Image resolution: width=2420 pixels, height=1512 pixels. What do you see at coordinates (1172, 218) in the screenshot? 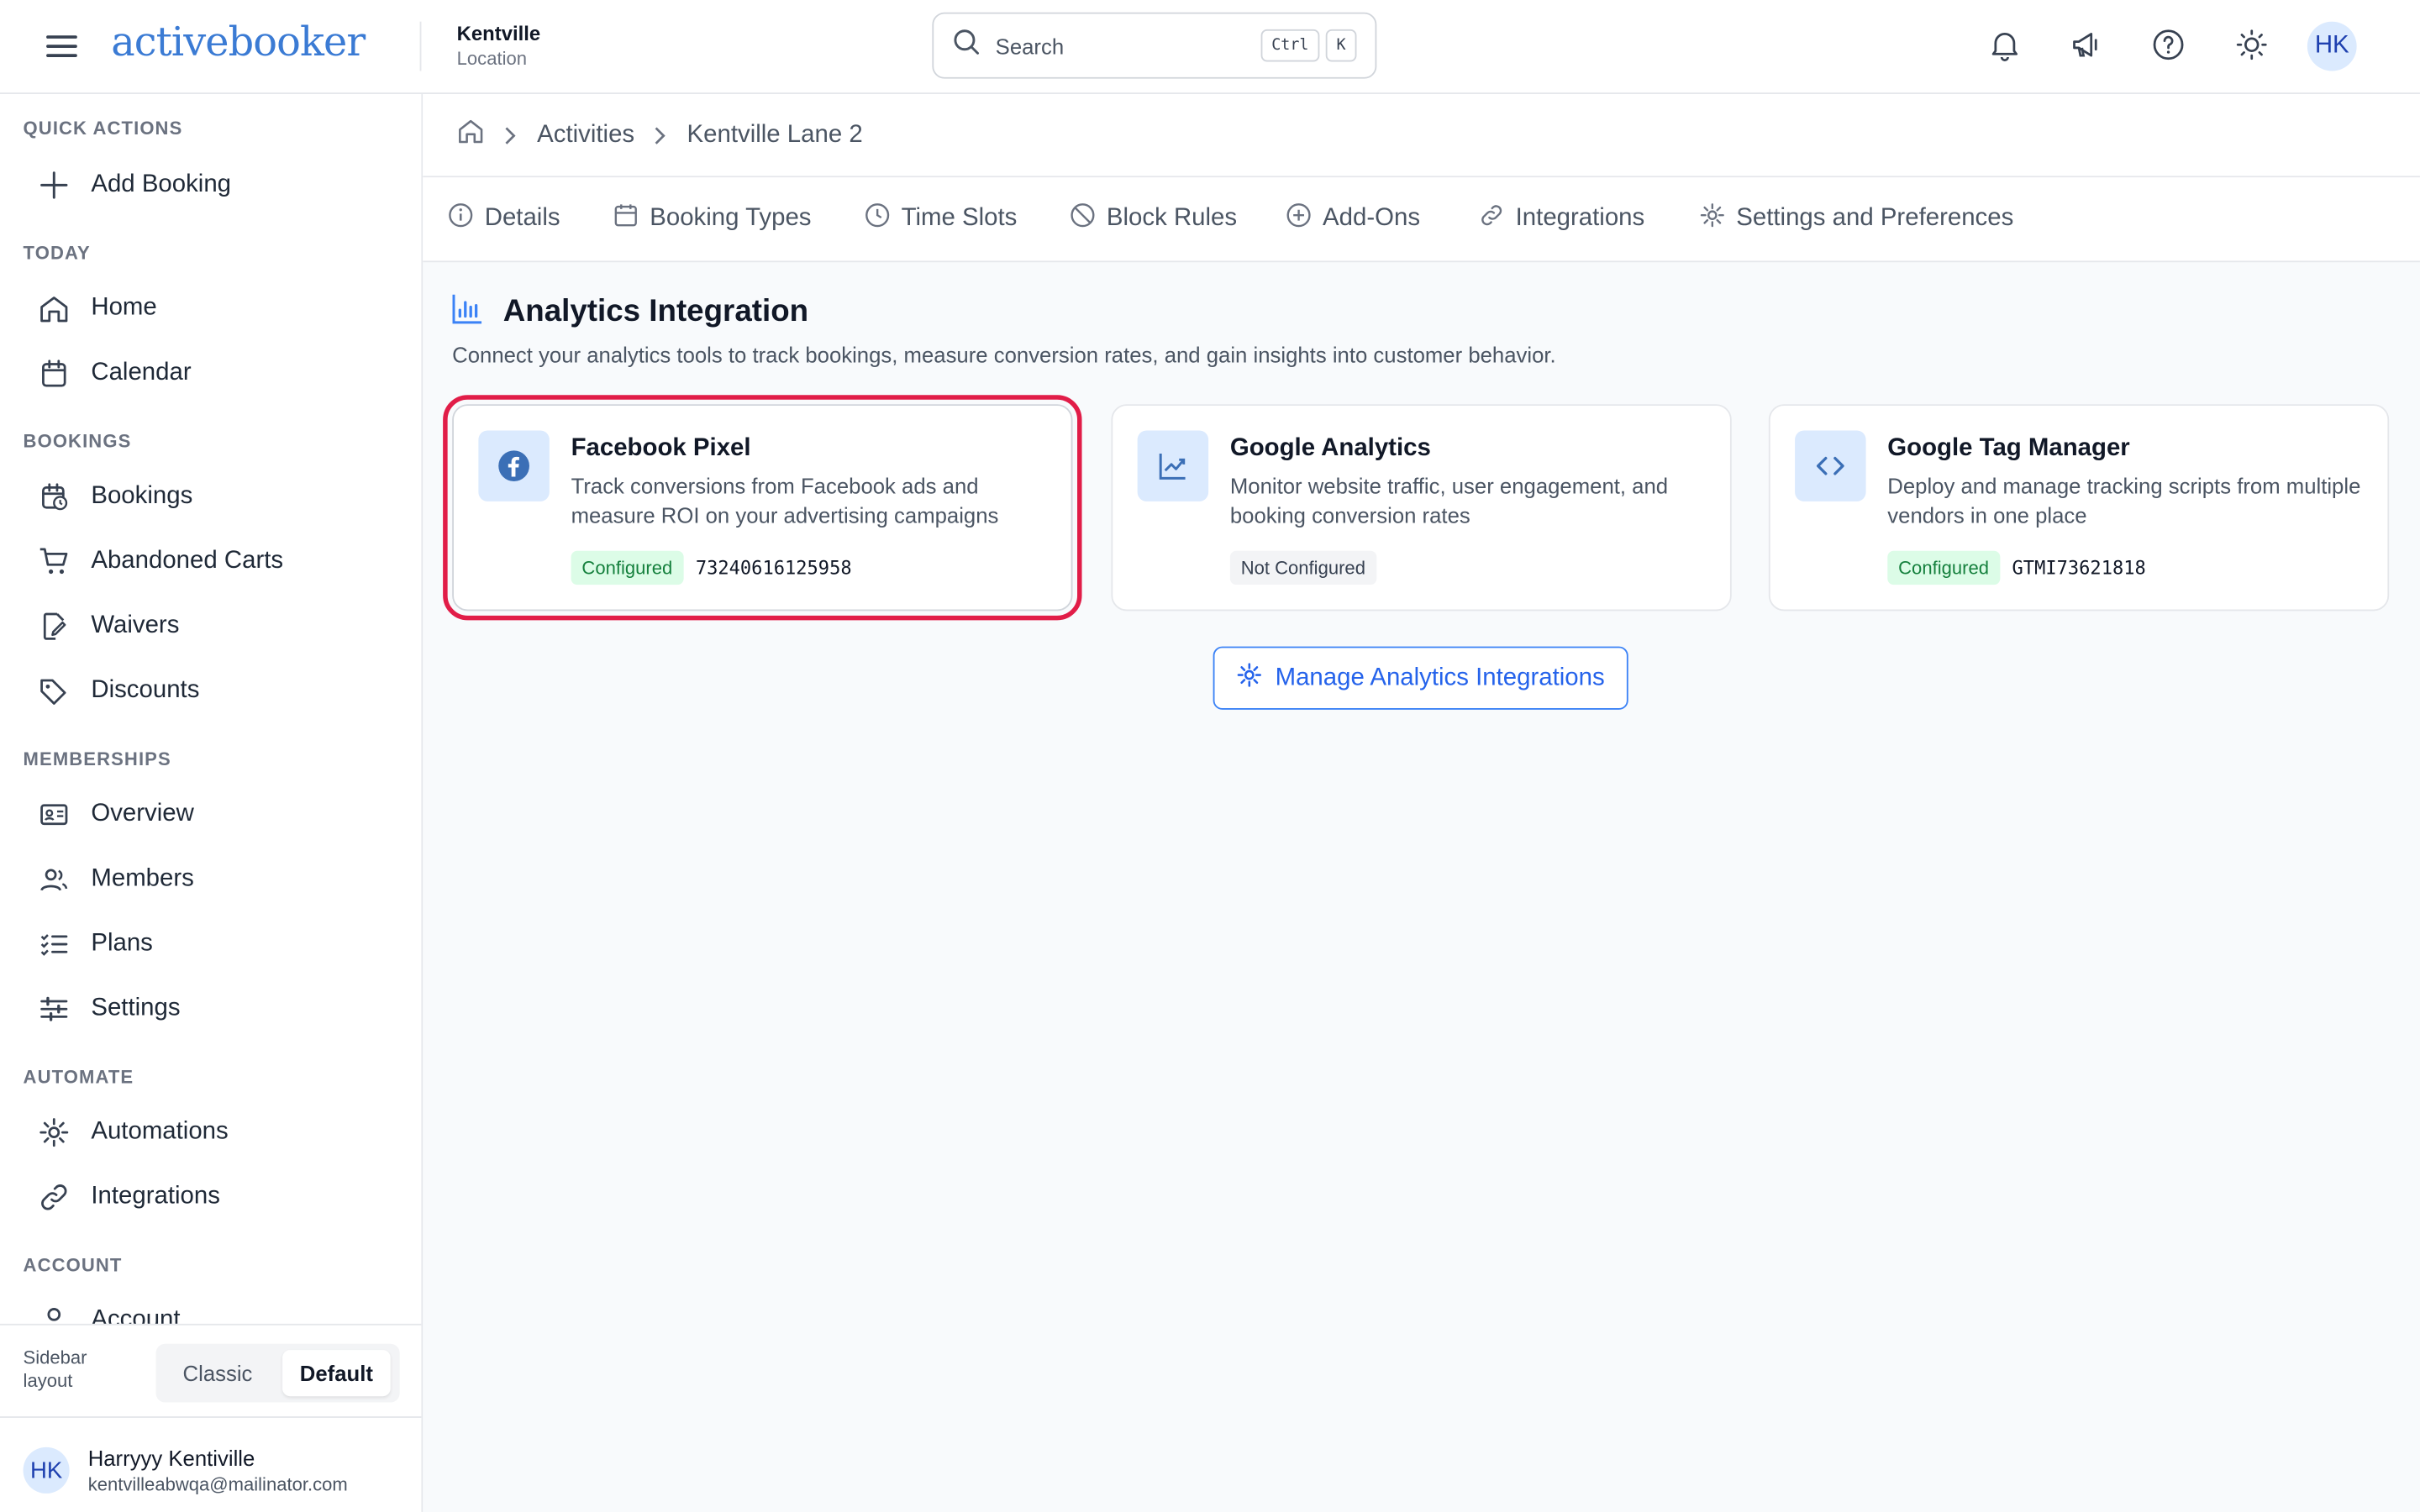
I see `tab-label: Block Rules` at bounding box center [1172, 218].